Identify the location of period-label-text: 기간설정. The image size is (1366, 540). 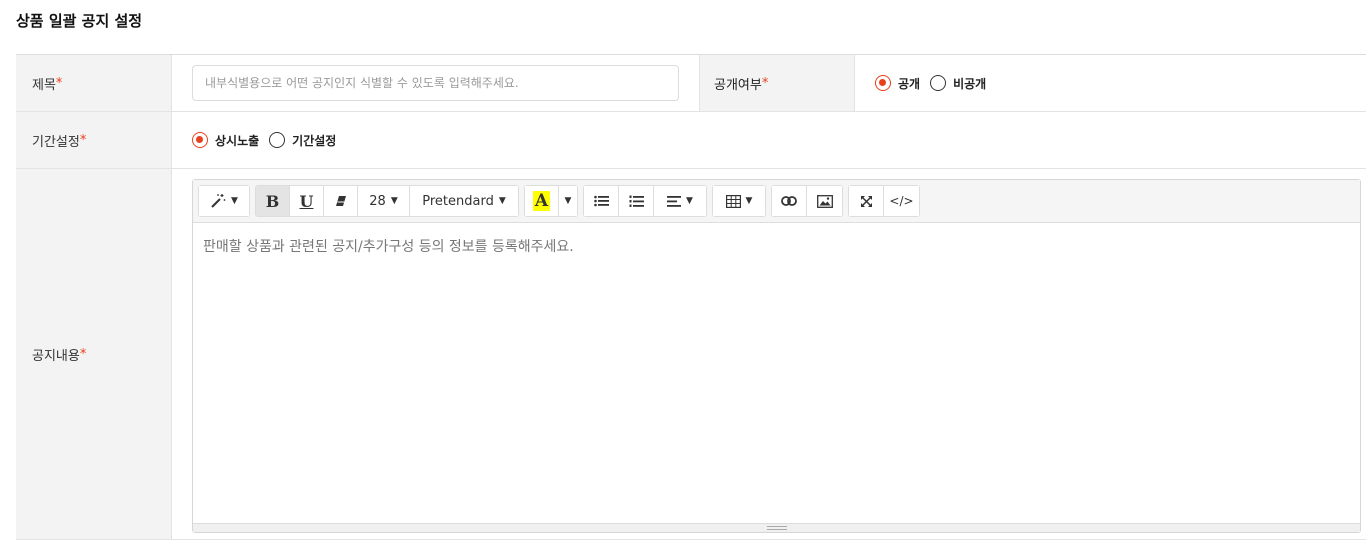
(56, 142).